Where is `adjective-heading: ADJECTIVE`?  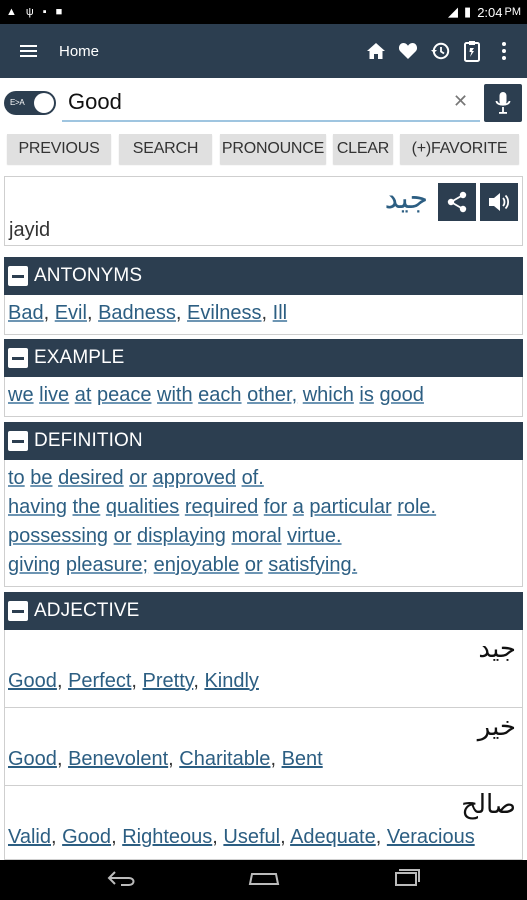 adjective-heading: ADJECTIVE is located at coordinates (87, 610).